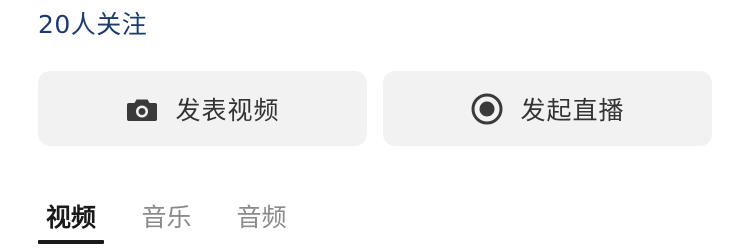 The width and height of the screenshot is (750, 249). I want to click on tab-audio: 音频, so click(261, 220).